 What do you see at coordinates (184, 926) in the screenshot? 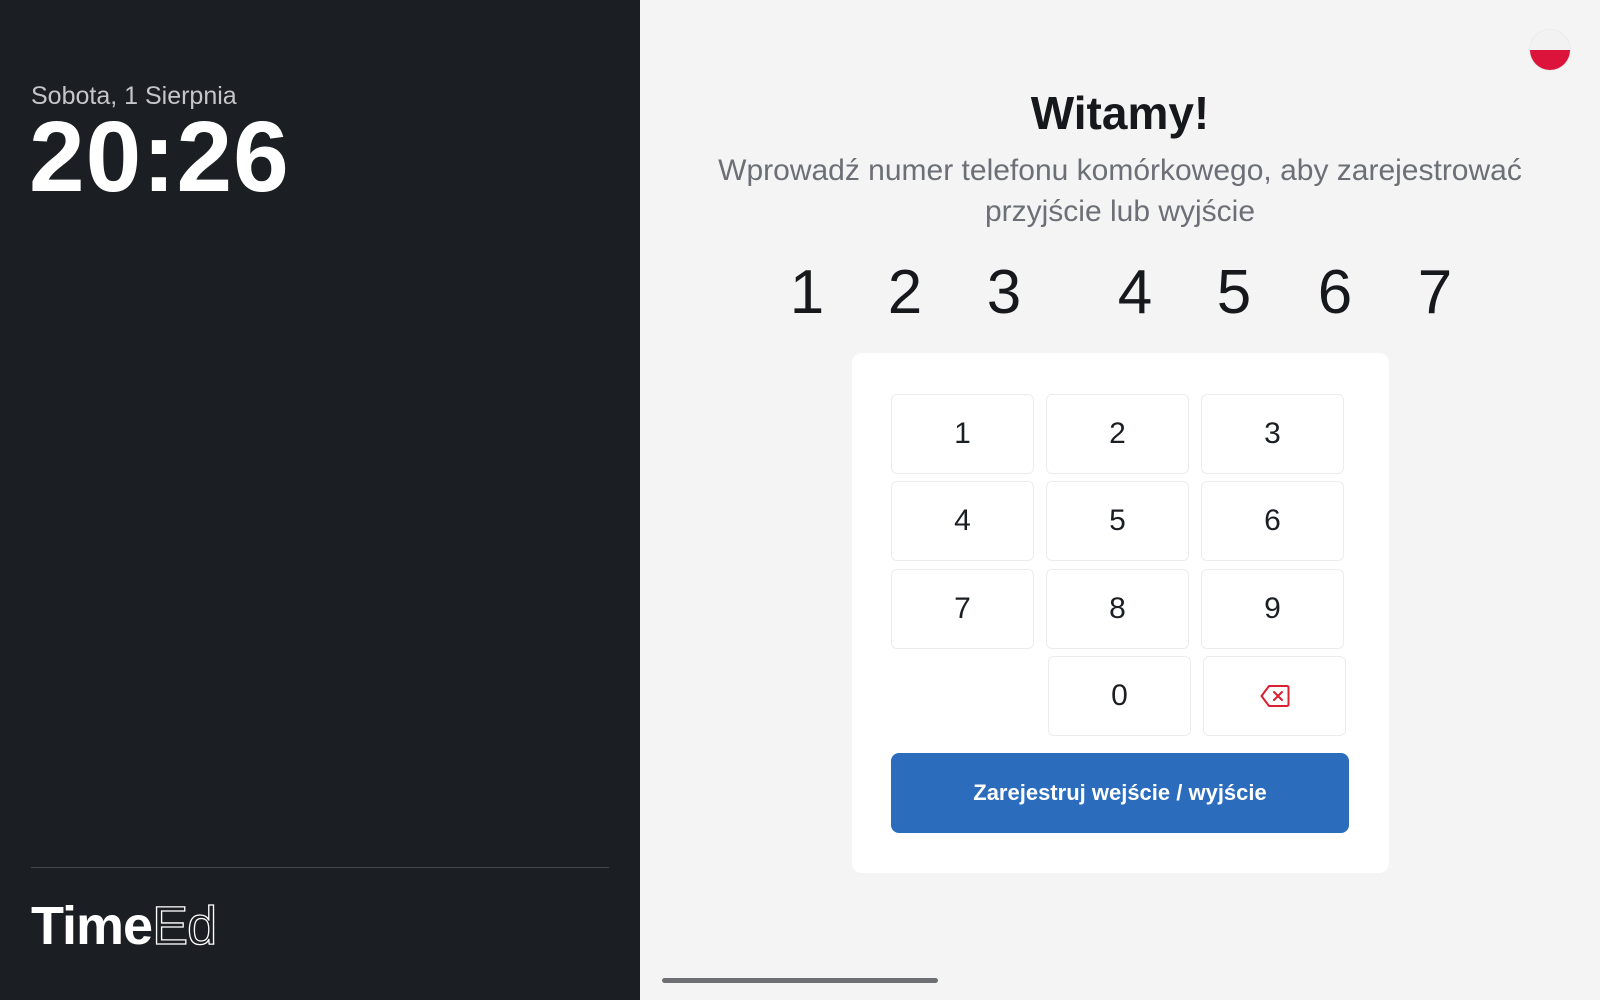
I see `brand-logo-light: Ed` at bounding box center [184, 926].